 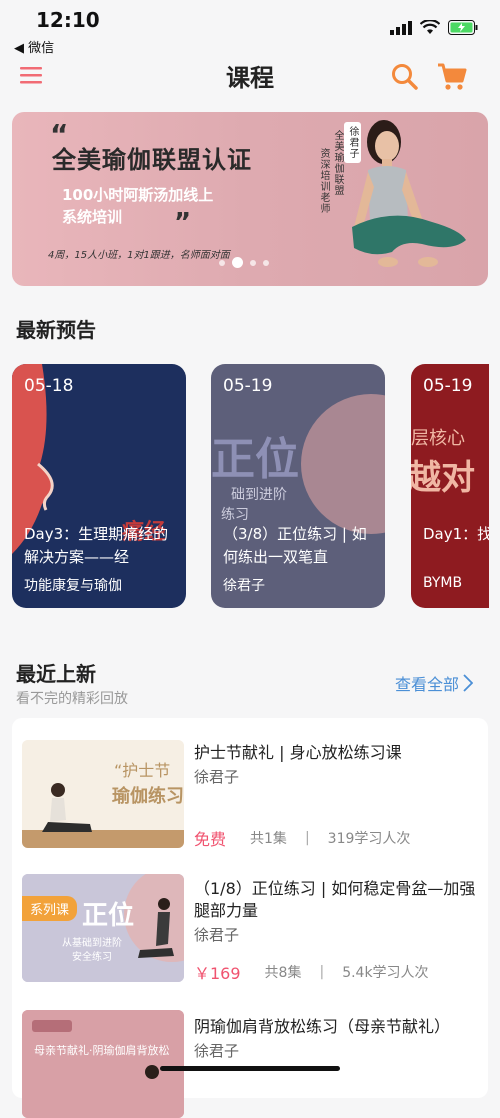 I want to click on card-title: （3/8）正位练习 | 如何练出一双笔直, so click(x=295, y=545).